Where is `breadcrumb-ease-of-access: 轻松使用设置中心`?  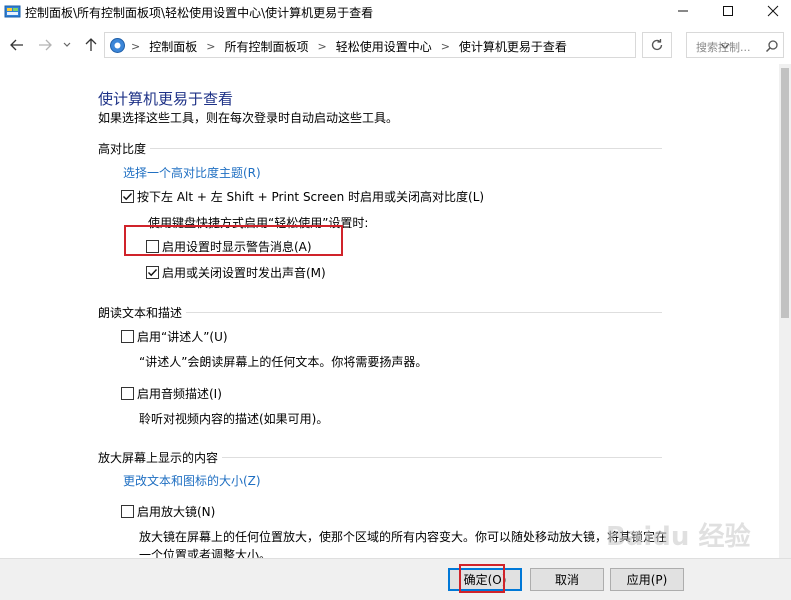 breadcrumb-ease-of-access: 轻松使用设置中心 is located at coordinates (384, 46).